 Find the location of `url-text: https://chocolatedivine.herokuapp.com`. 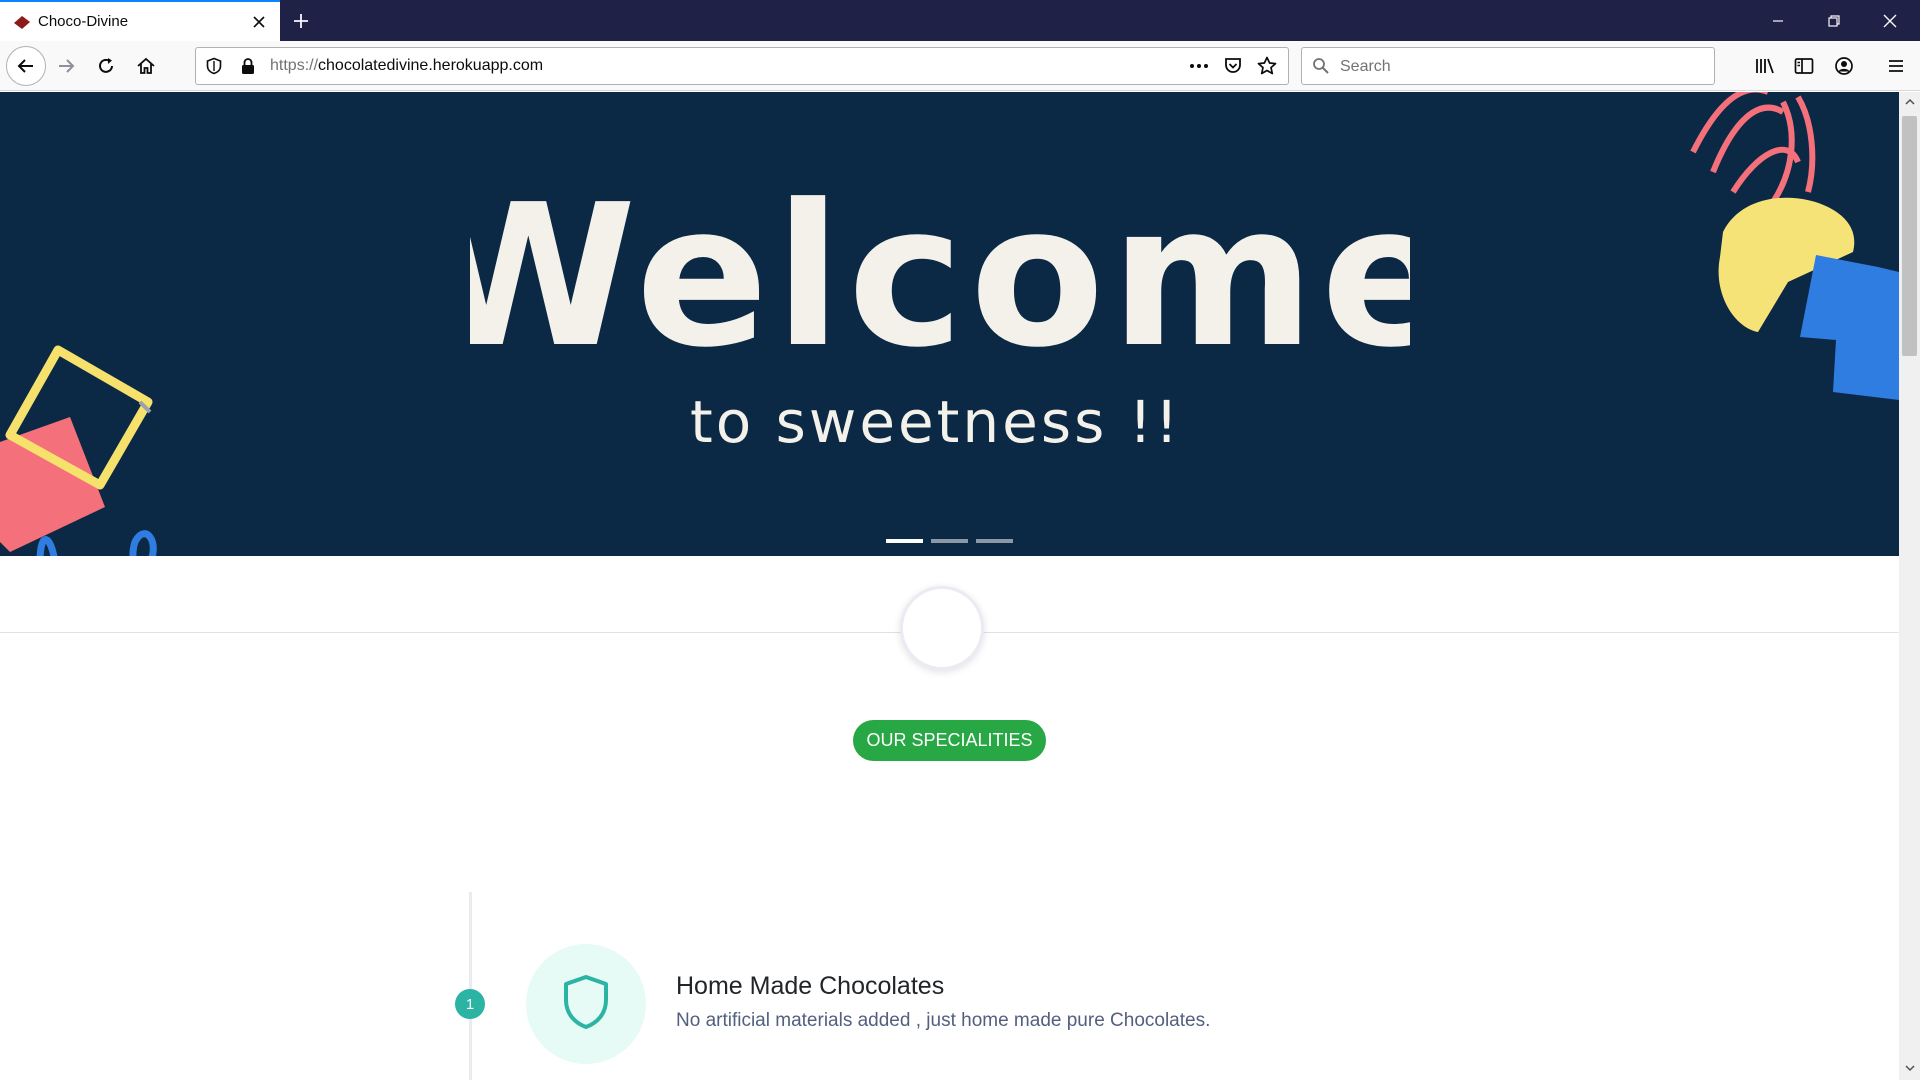

url-text: https://chocolatedivine.herokuapp.com is located at coordinates (406, 66).